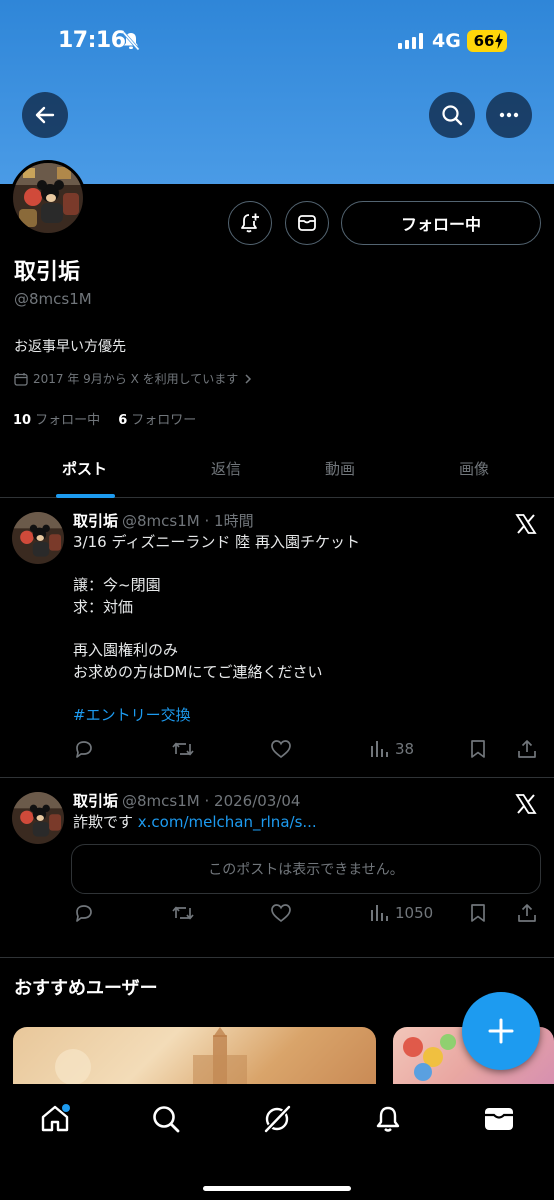 This screenshot has height=1200, width=554. Describe the element at coordinates (340, 468) in the screenshot. I see `tab-videos: 動画` at that location.